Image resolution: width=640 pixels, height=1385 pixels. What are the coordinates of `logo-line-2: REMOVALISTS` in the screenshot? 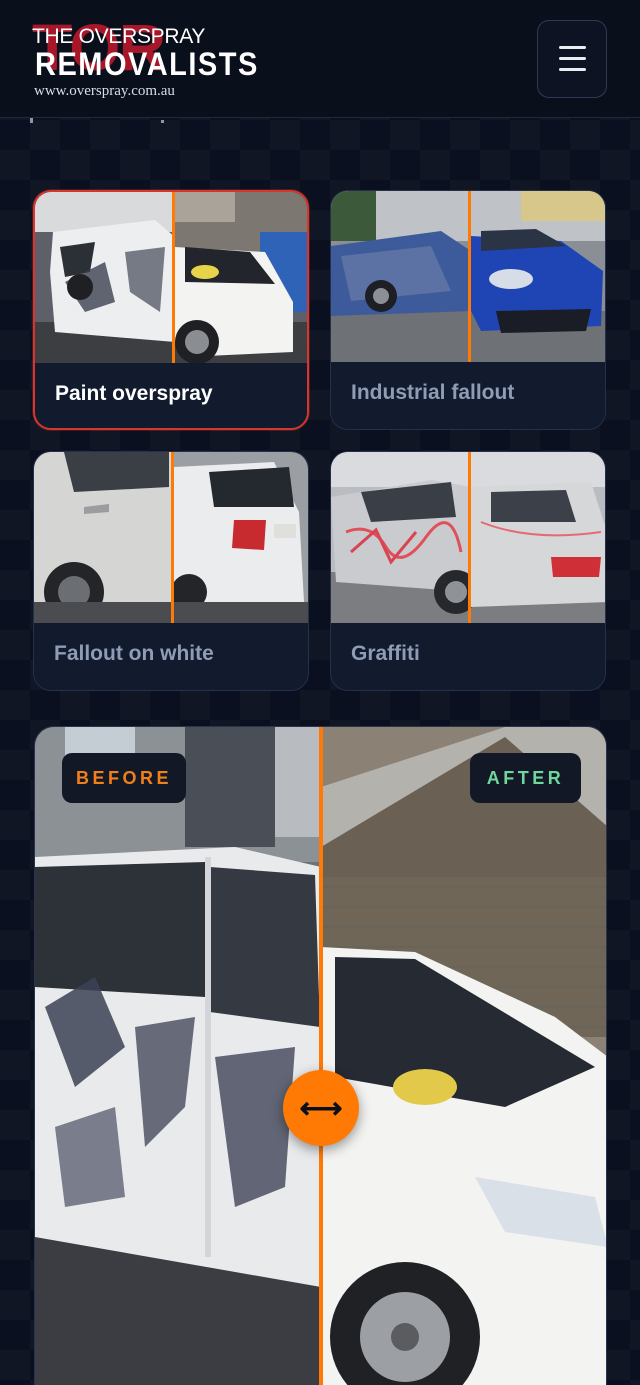 It's located at (147, 65).